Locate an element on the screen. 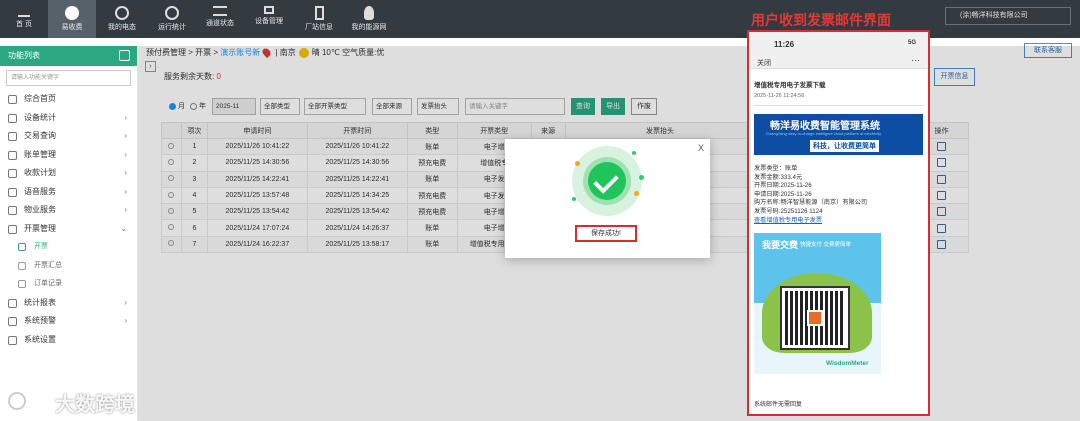 The width and height of the screenshot is (1080, 421). company-name: (涂)畅洋科技有限公司 is located at coordinates (1008, 16).